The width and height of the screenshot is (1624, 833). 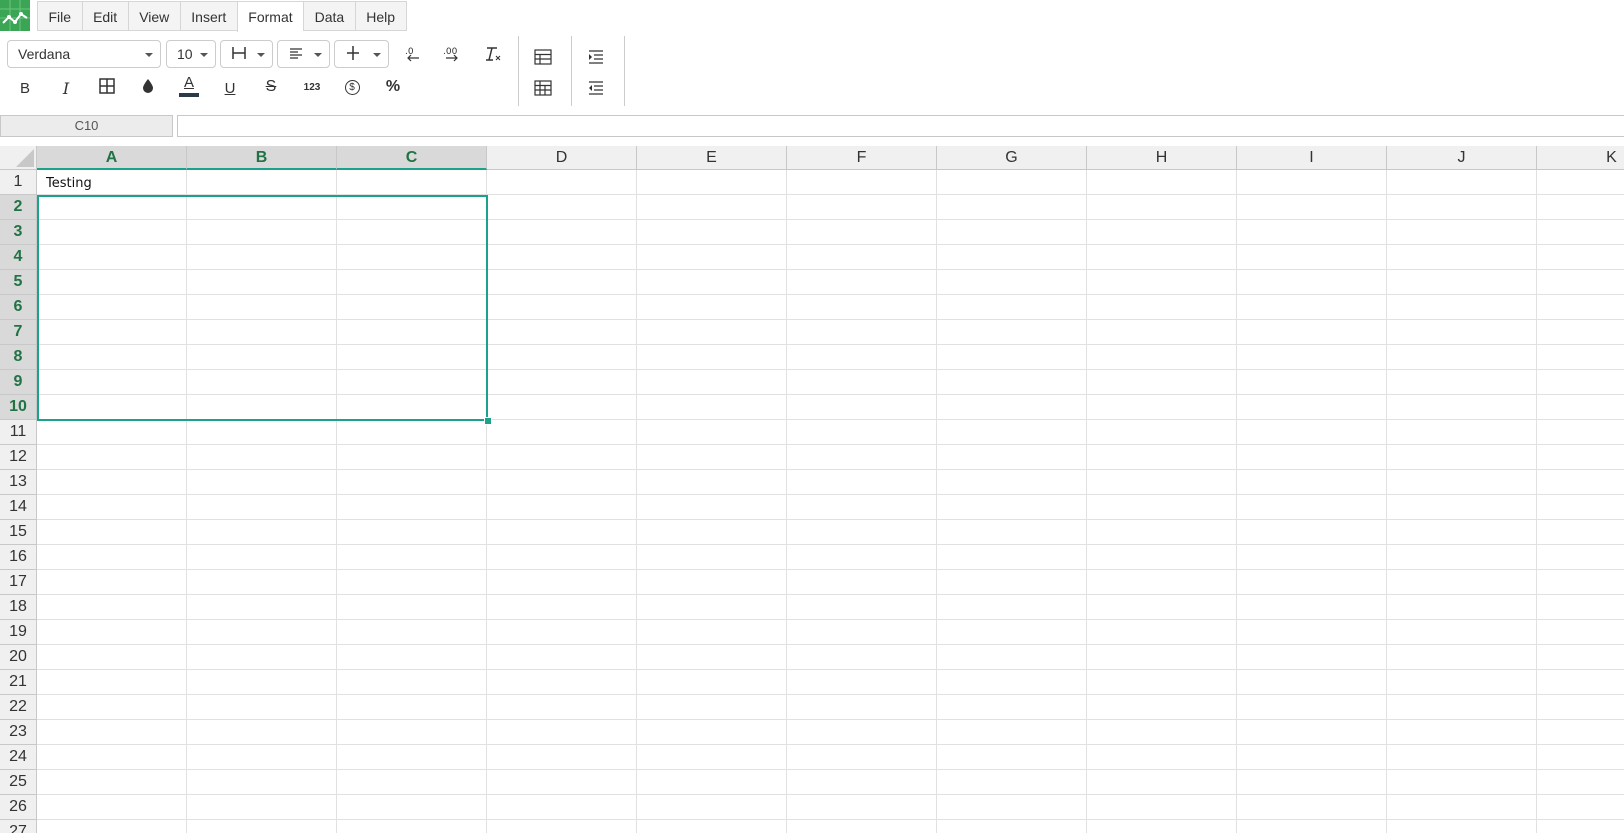 What do you see at coordinates (900, 126) in the screenshot?
I see `formula-input` at bounding box center [900, 126].